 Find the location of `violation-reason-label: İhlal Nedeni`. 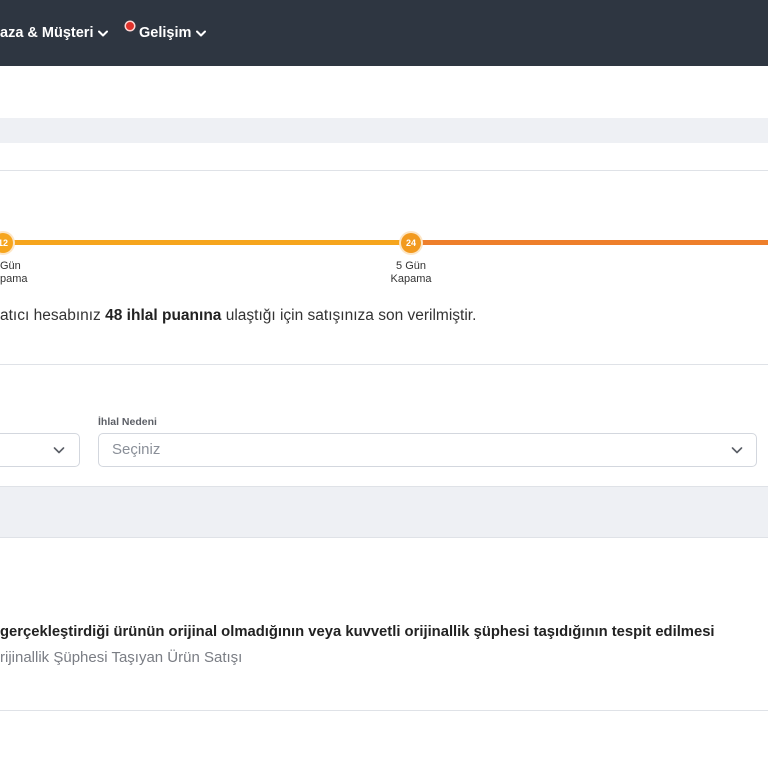

violation-reason-label: İhlal Nedeni is located at coordinates (127, 422).